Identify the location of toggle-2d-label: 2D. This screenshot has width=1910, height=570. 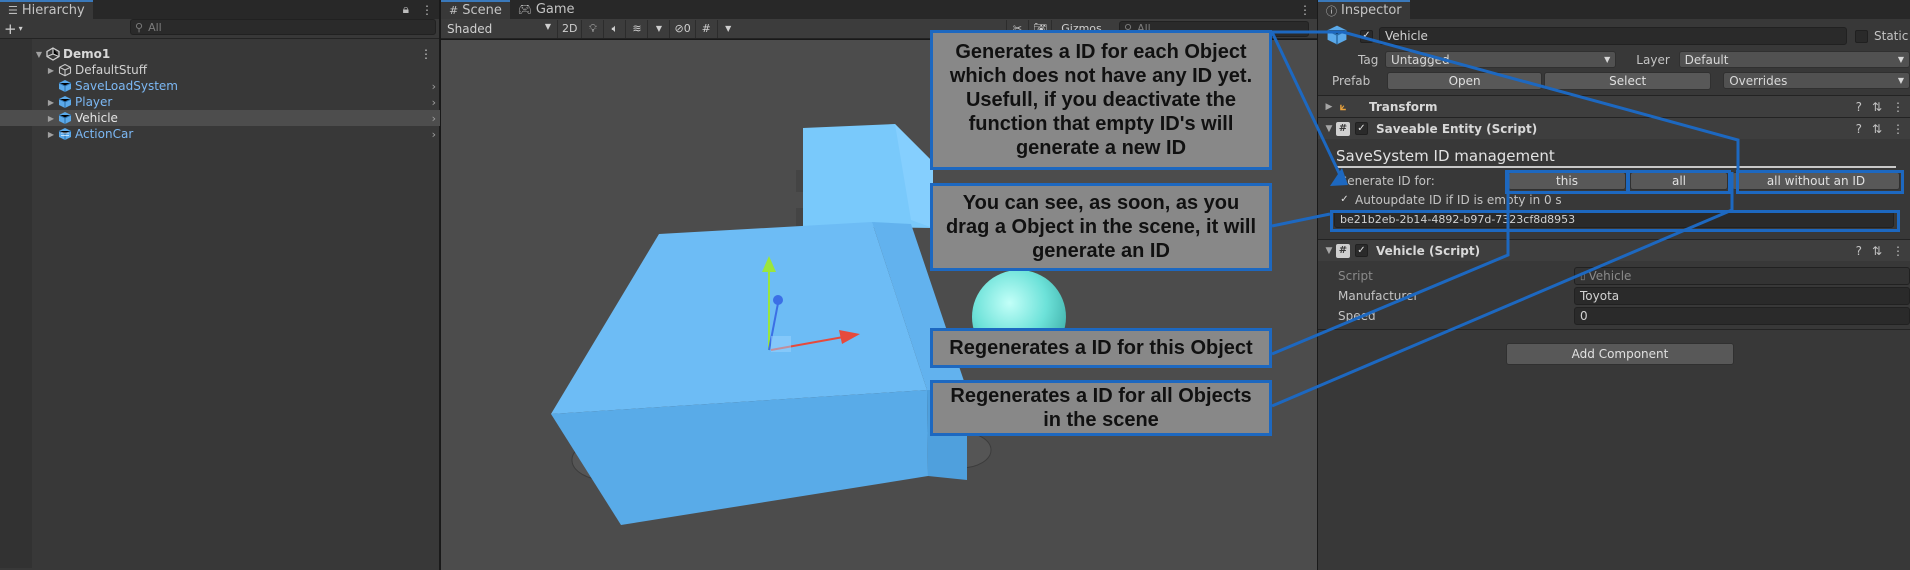
(570, 28).